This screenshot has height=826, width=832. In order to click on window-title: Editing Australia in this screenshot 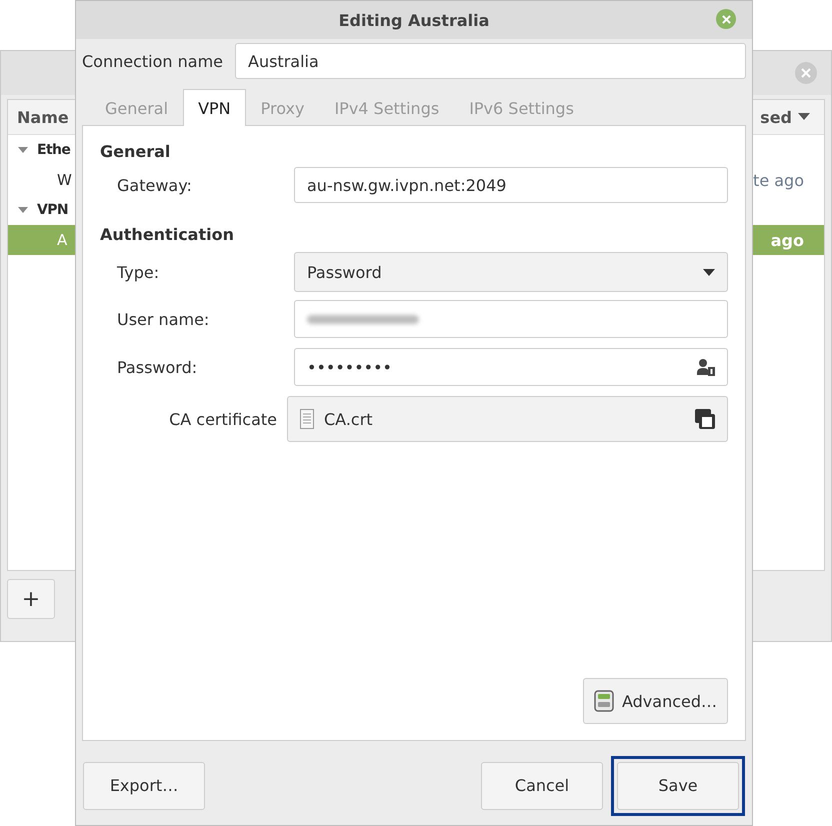, I will do `click(414, 20)`.